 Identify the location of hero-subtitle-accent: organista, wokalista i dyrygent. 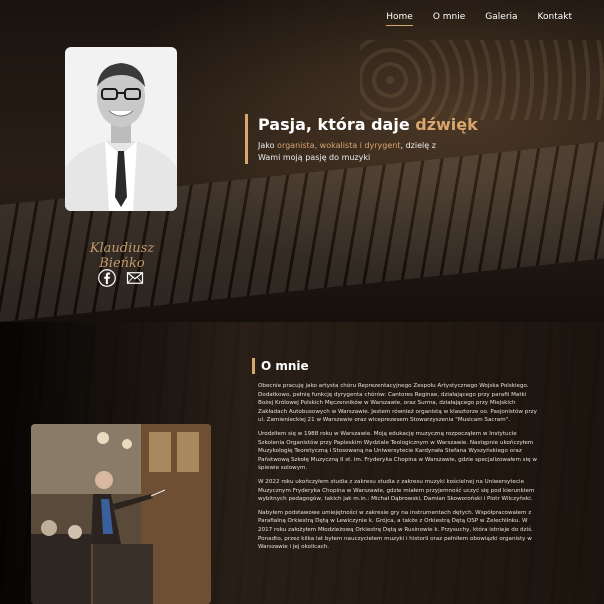
(339, 145).